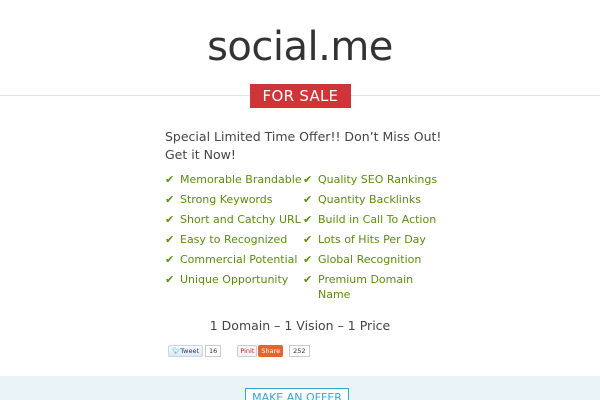  I want to click on feature-item: ✔ Commercial Potential, so click(231, 259).